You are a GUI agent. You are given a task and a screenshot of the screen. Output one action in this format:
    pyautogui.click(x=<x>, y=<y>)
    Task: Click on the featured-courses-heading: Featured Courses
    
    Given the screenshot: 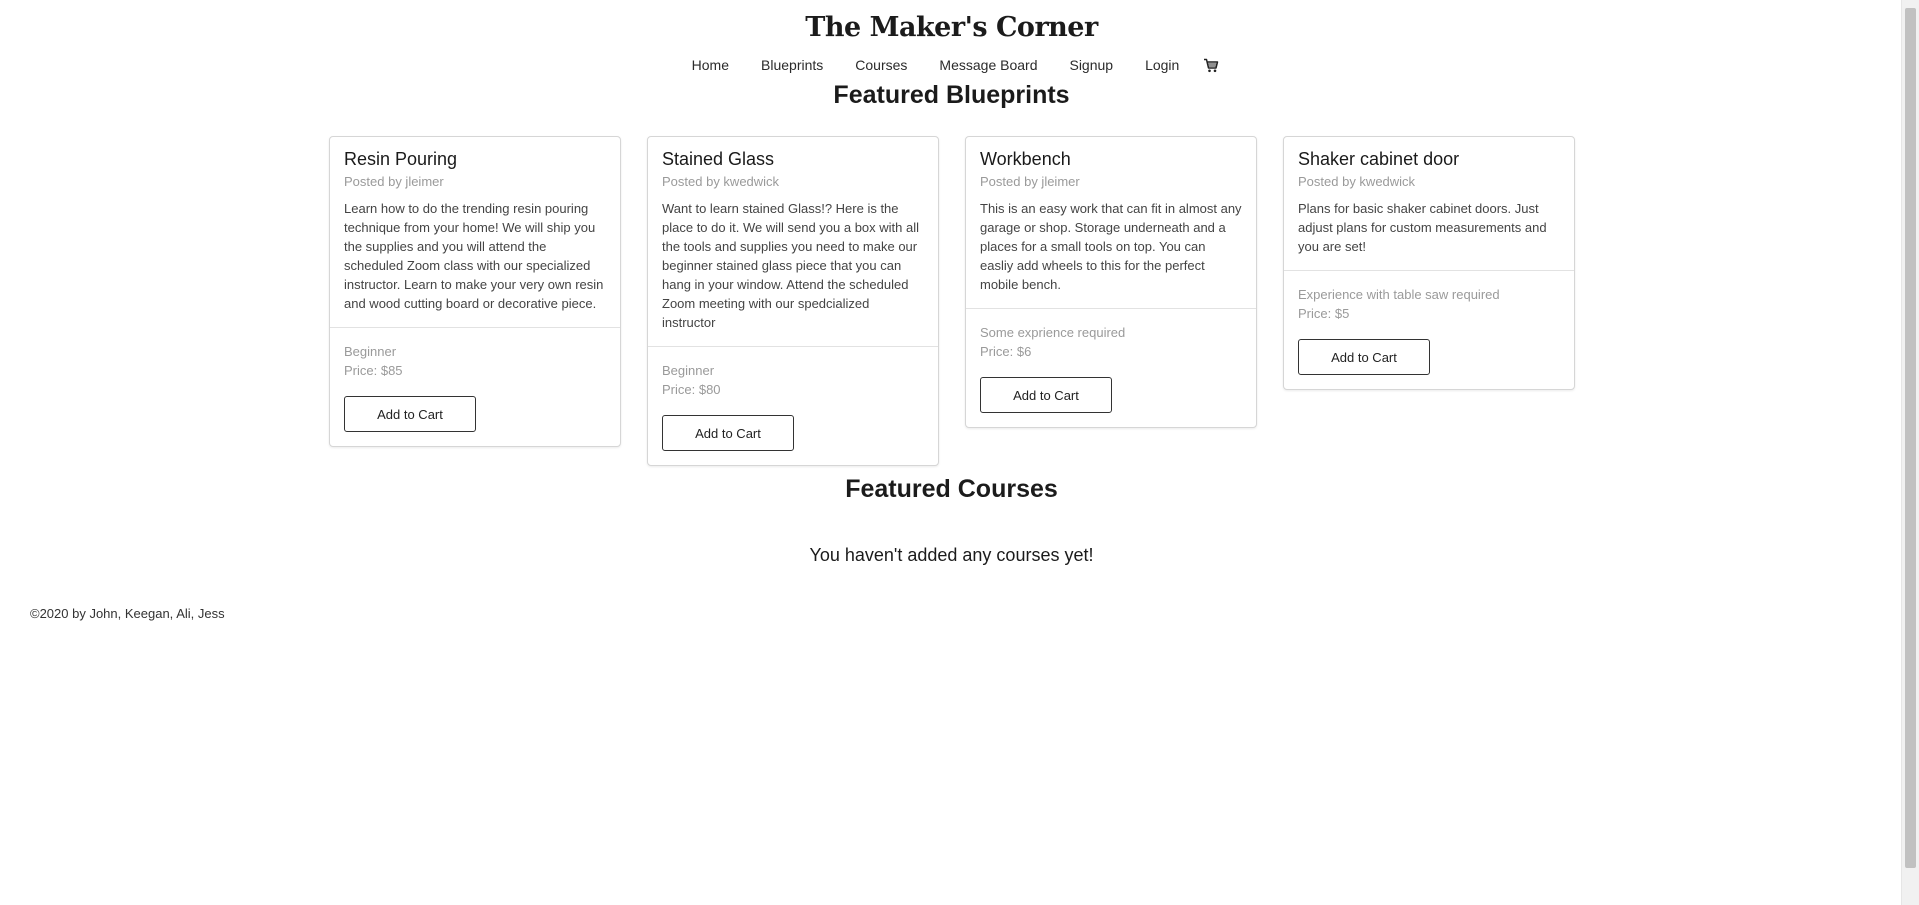 What is the action you would take?
    pyautogui.click(x=951, y=489)
    